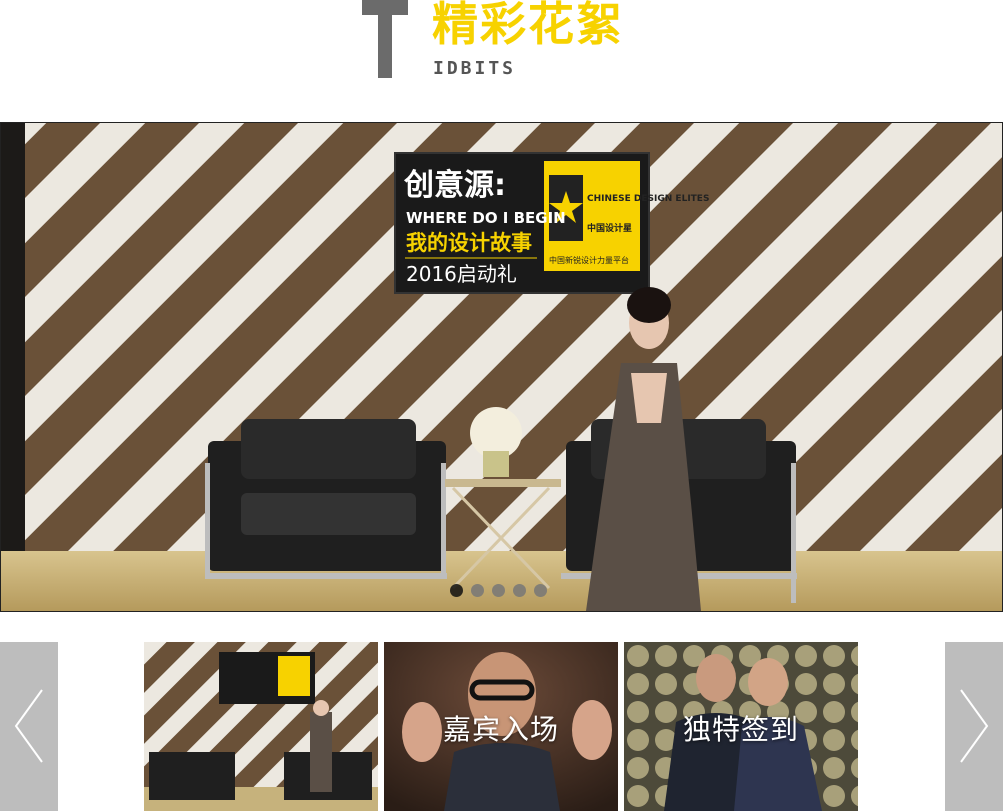  Describe the element at coordinates (609, 228) in the screenshot. I see `sign-brand-cn: 中国设计星` at that location.